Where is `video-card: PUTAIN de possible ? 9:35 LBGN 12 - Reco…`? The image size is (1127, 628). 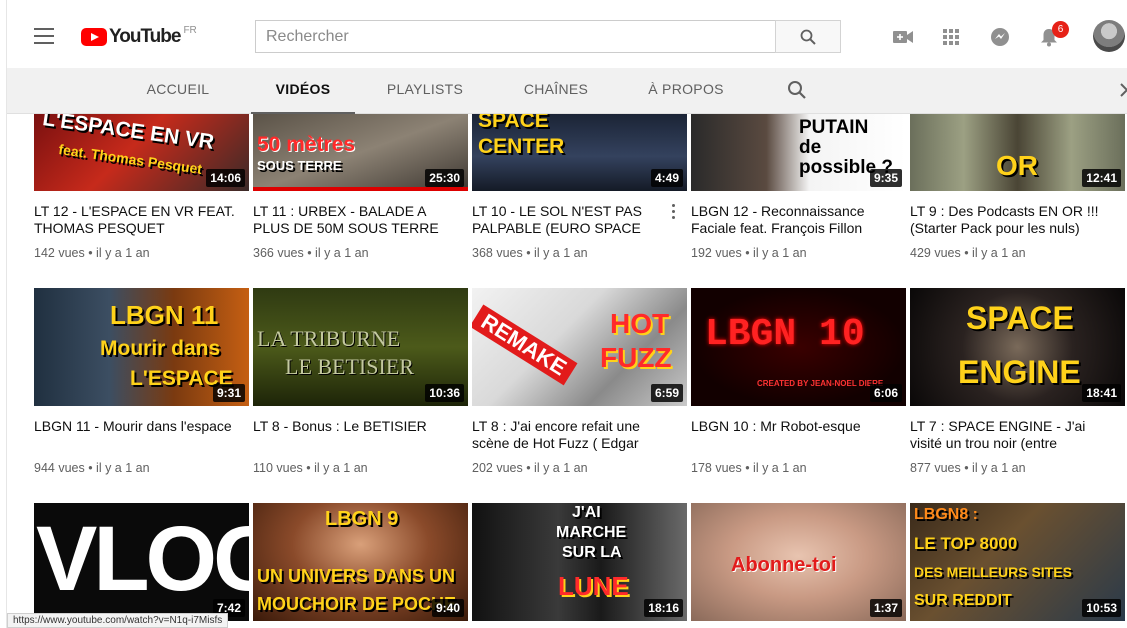 video-card: PUTAIN de possible ? 9:35 LBGN 12 - Reco… is located at coordinates (798, 187).